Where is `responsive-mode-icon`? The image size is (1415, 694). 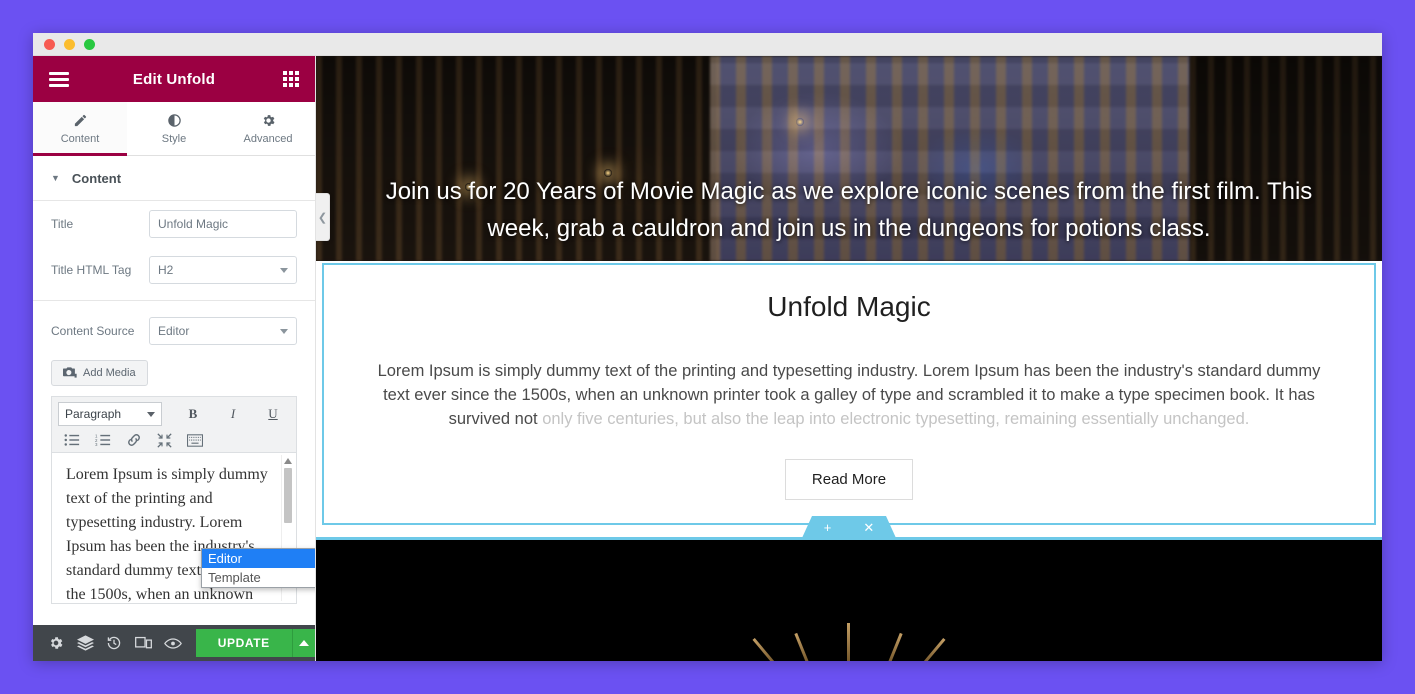
responsive-mode-icon is located at coordinates (143, 643).